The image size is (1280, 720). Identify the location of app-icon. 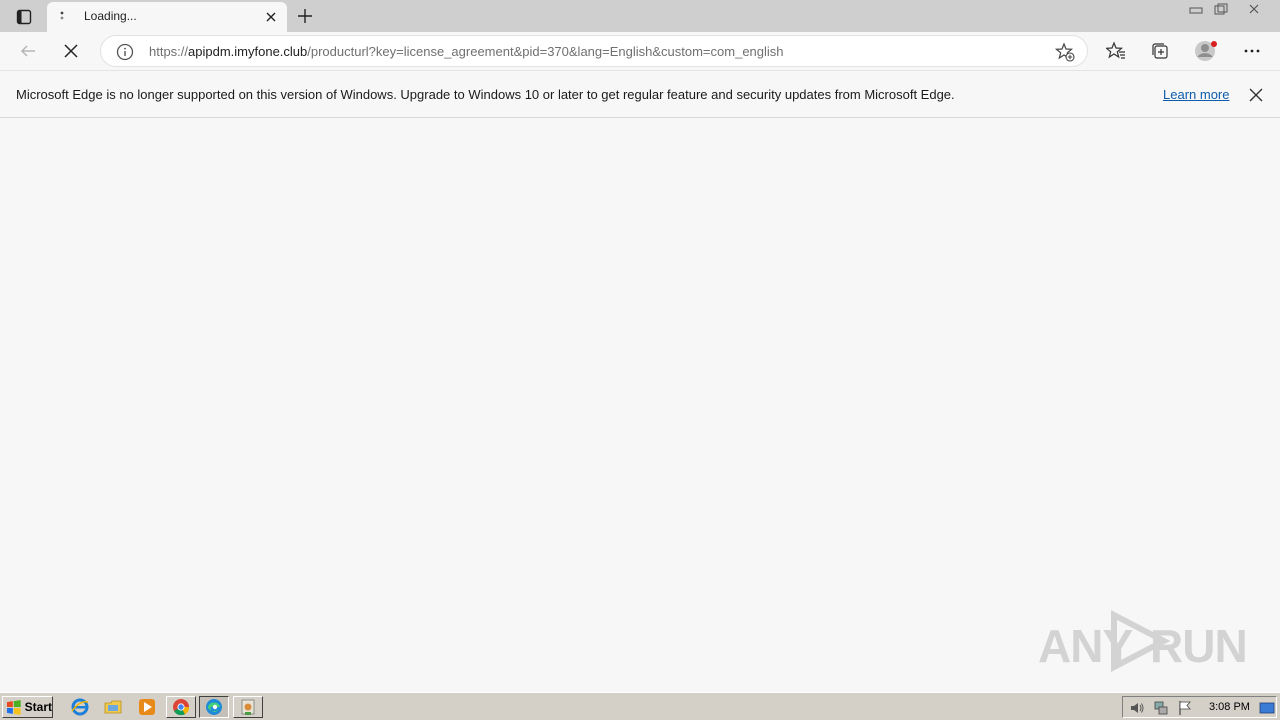
(248, 707).